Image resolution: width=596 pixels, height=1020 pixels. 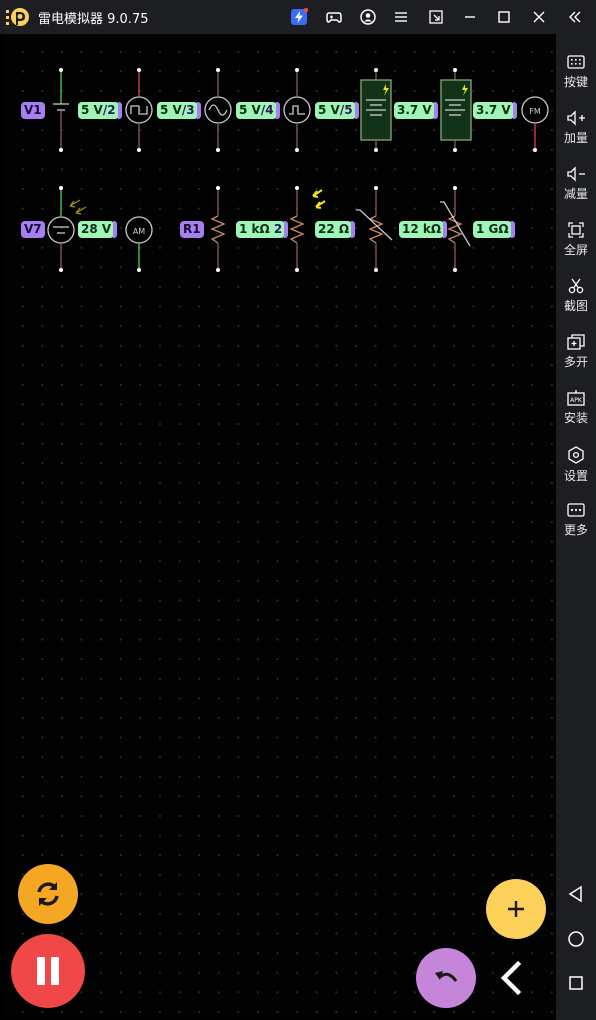 What do you see at coordinates (61, 110) in the screenshot?
I see `dc-voltage-source` at bounding box center [61, 110].